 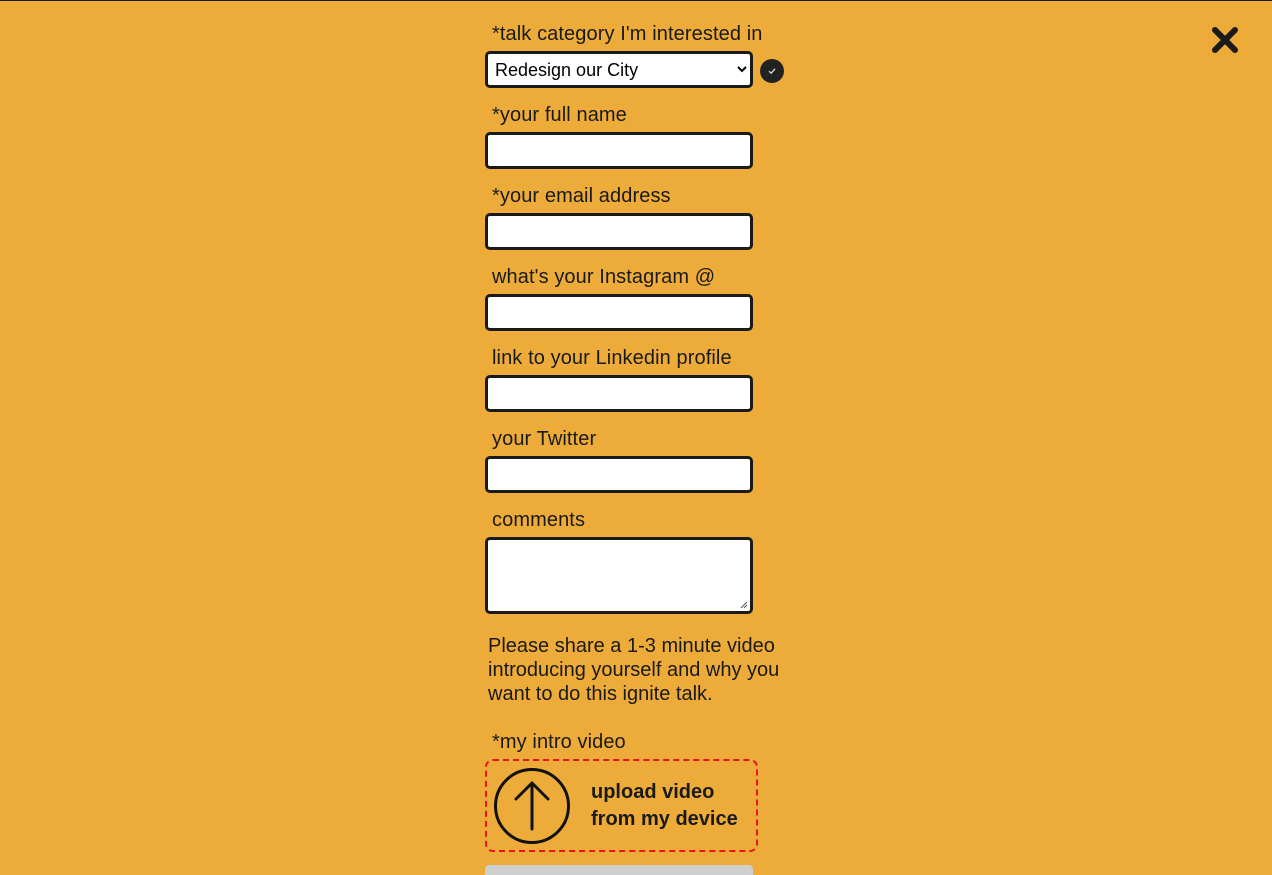 I want to click on close-button, so click(x=1225, y=40).